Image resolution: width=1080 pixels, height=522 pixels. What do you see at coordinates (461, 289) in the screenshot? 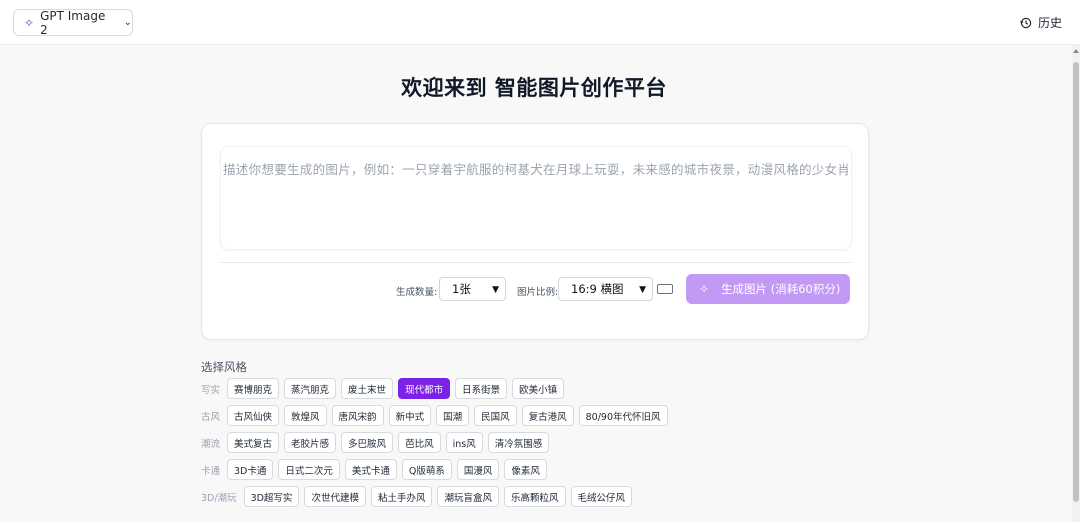
I see `count-value: 1张` at bounding box center [461, 289].